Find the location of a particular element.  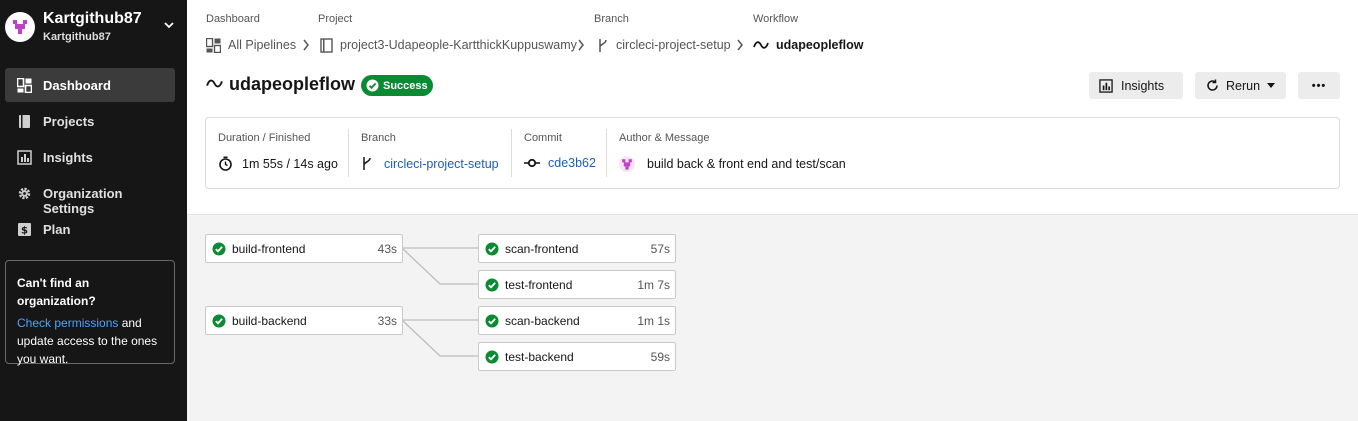

author-avatar-icon is located at coordinates (627, 164).